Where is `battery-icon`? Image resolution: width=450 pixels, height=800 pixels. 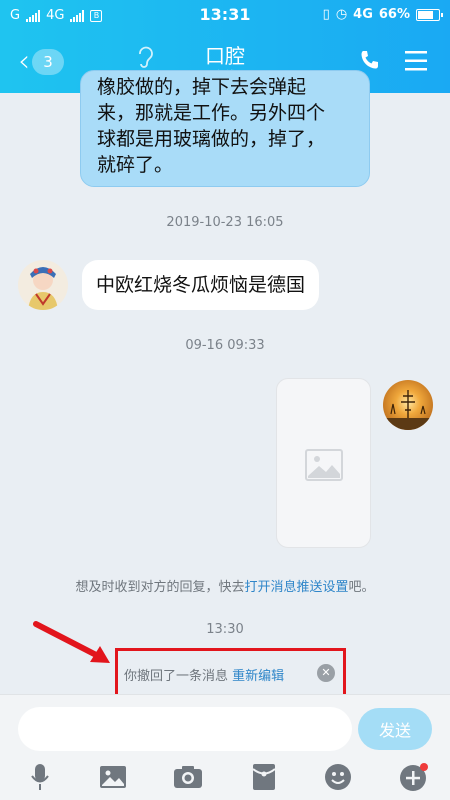
battery-icon is located at coordinates (429, 14).